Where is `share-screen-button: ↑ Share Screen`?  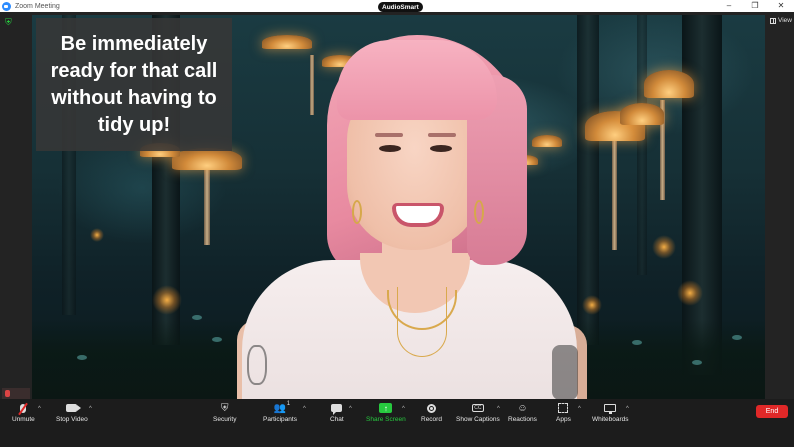 share-screen-button: ↑ Share Screen is located at coordinates (386, 412).